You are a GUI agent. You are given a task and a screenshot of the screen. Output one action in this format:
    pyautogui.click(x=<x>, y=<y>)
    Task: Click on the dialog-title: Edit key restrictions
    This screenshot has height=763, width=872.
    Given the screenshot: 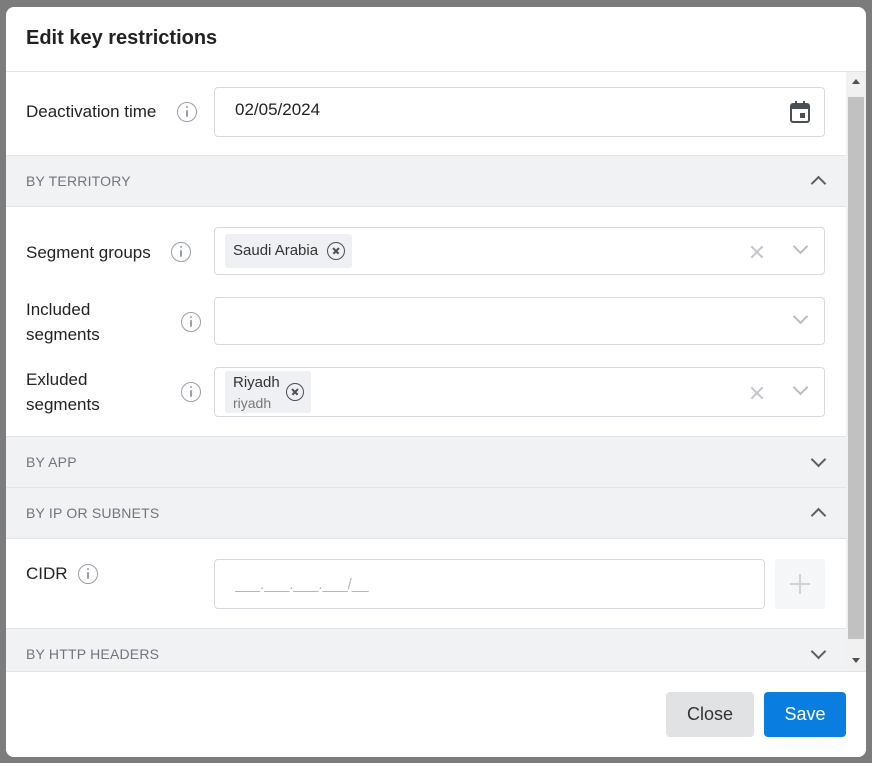 What is the action you would take?
    pyautogui.click(x=122, y=38)
    